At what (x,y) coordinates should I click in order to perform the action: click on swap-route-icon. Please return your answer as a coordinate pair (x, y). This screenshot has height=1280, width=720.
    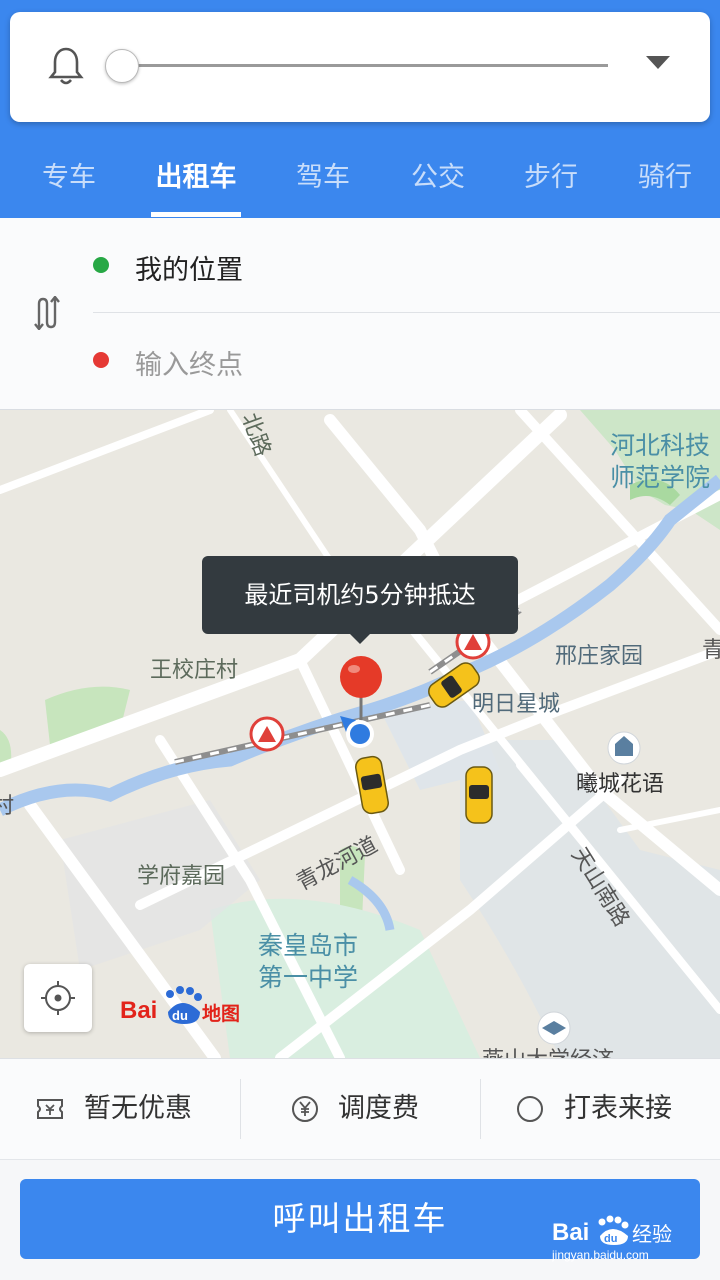
    Looking at the image, I should click on (47, 313).